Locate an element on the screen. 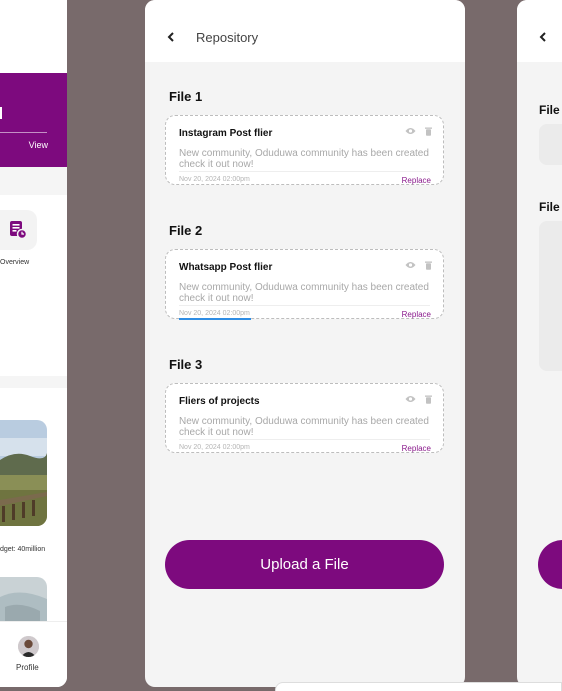  page-title: Repository is located at coordinates (227, 37).